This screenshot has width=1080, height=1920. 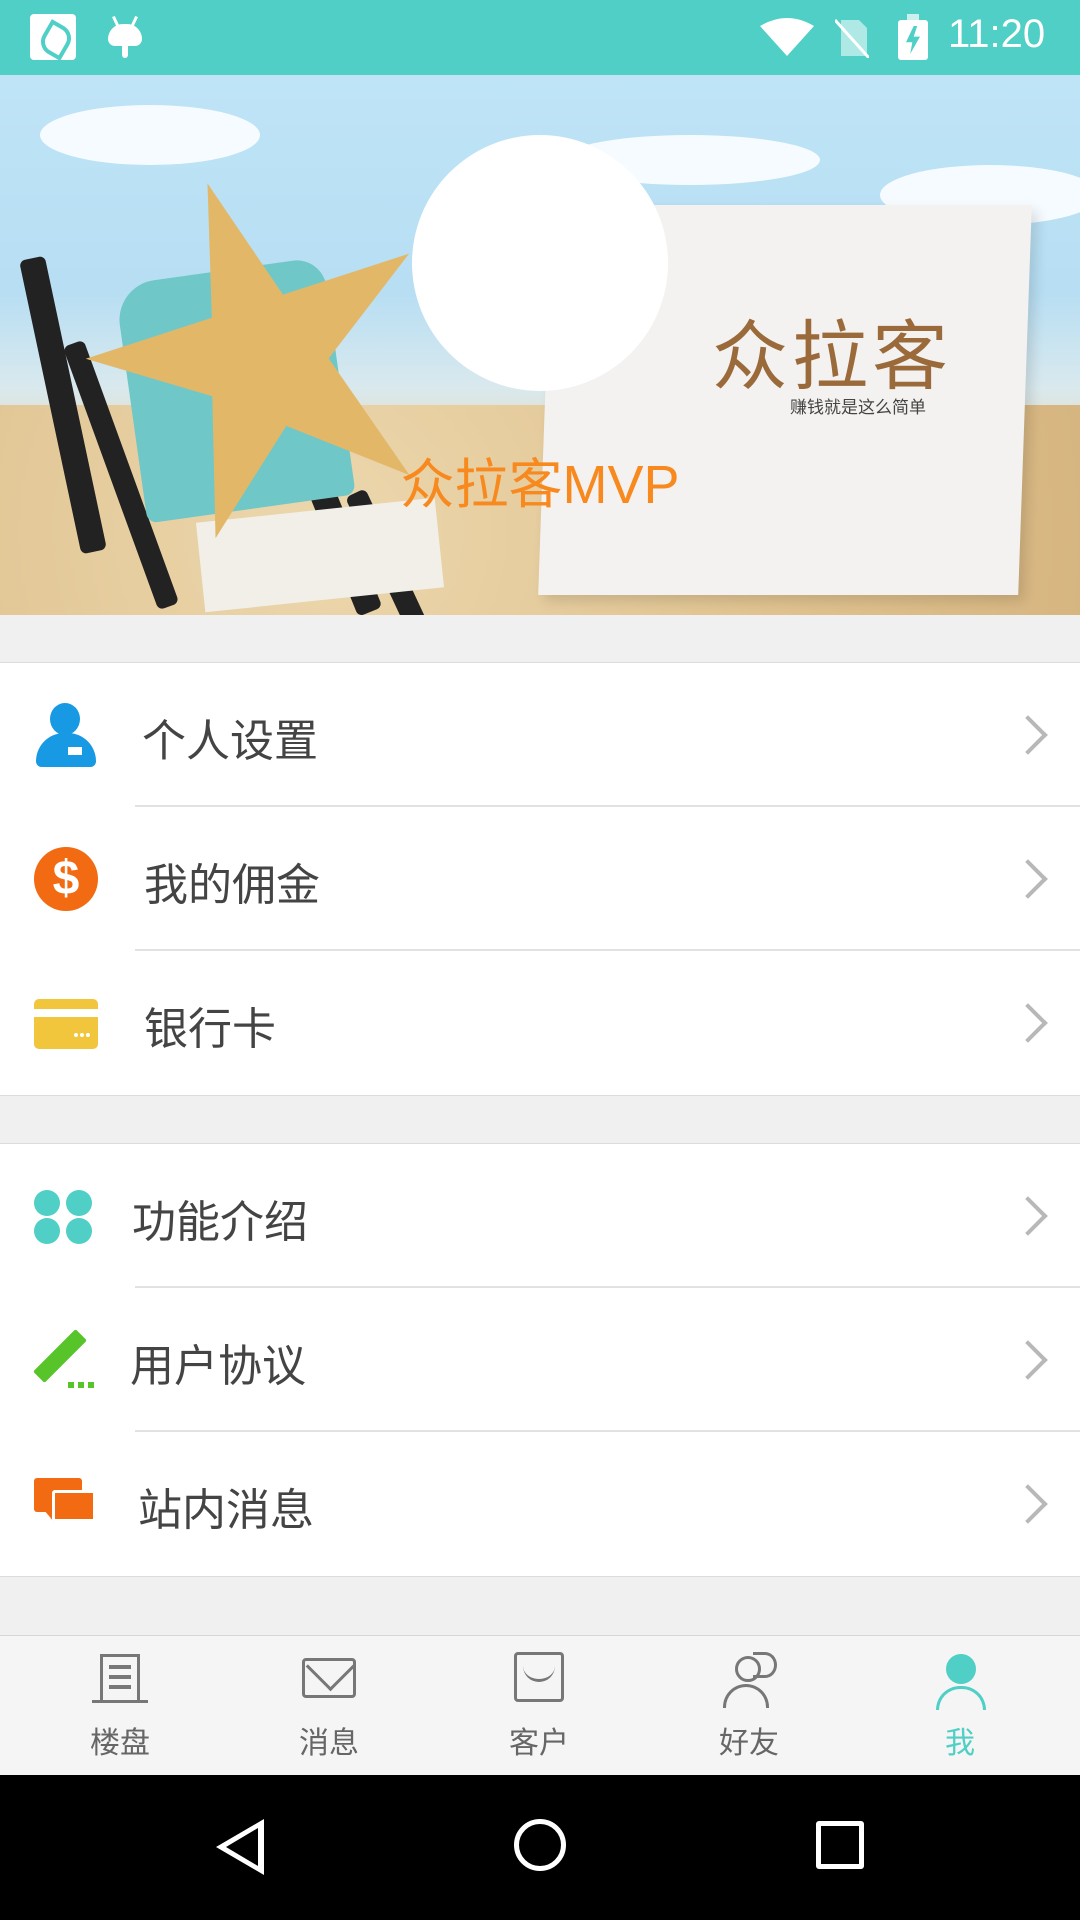 What do you see at coordinates (540, 263) in the screenshot?
I see `avatar` at bounding box center [540, 263].